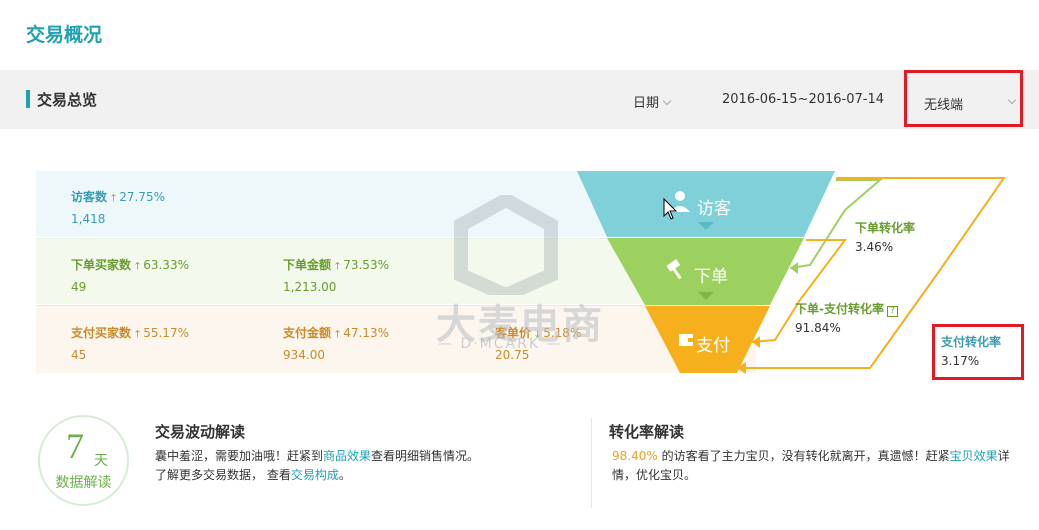  Describe the element at coordinates (83, 483) in the screenshot. I see `badge-text: 数据解读` at that location.